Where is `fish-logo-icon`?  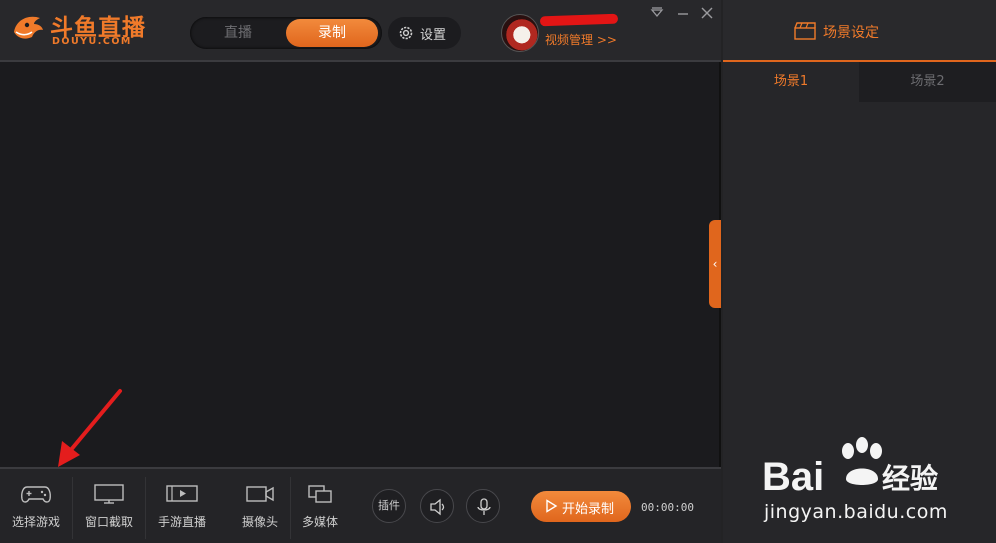
fish-logo-icon is located at coordinates (28, 27).